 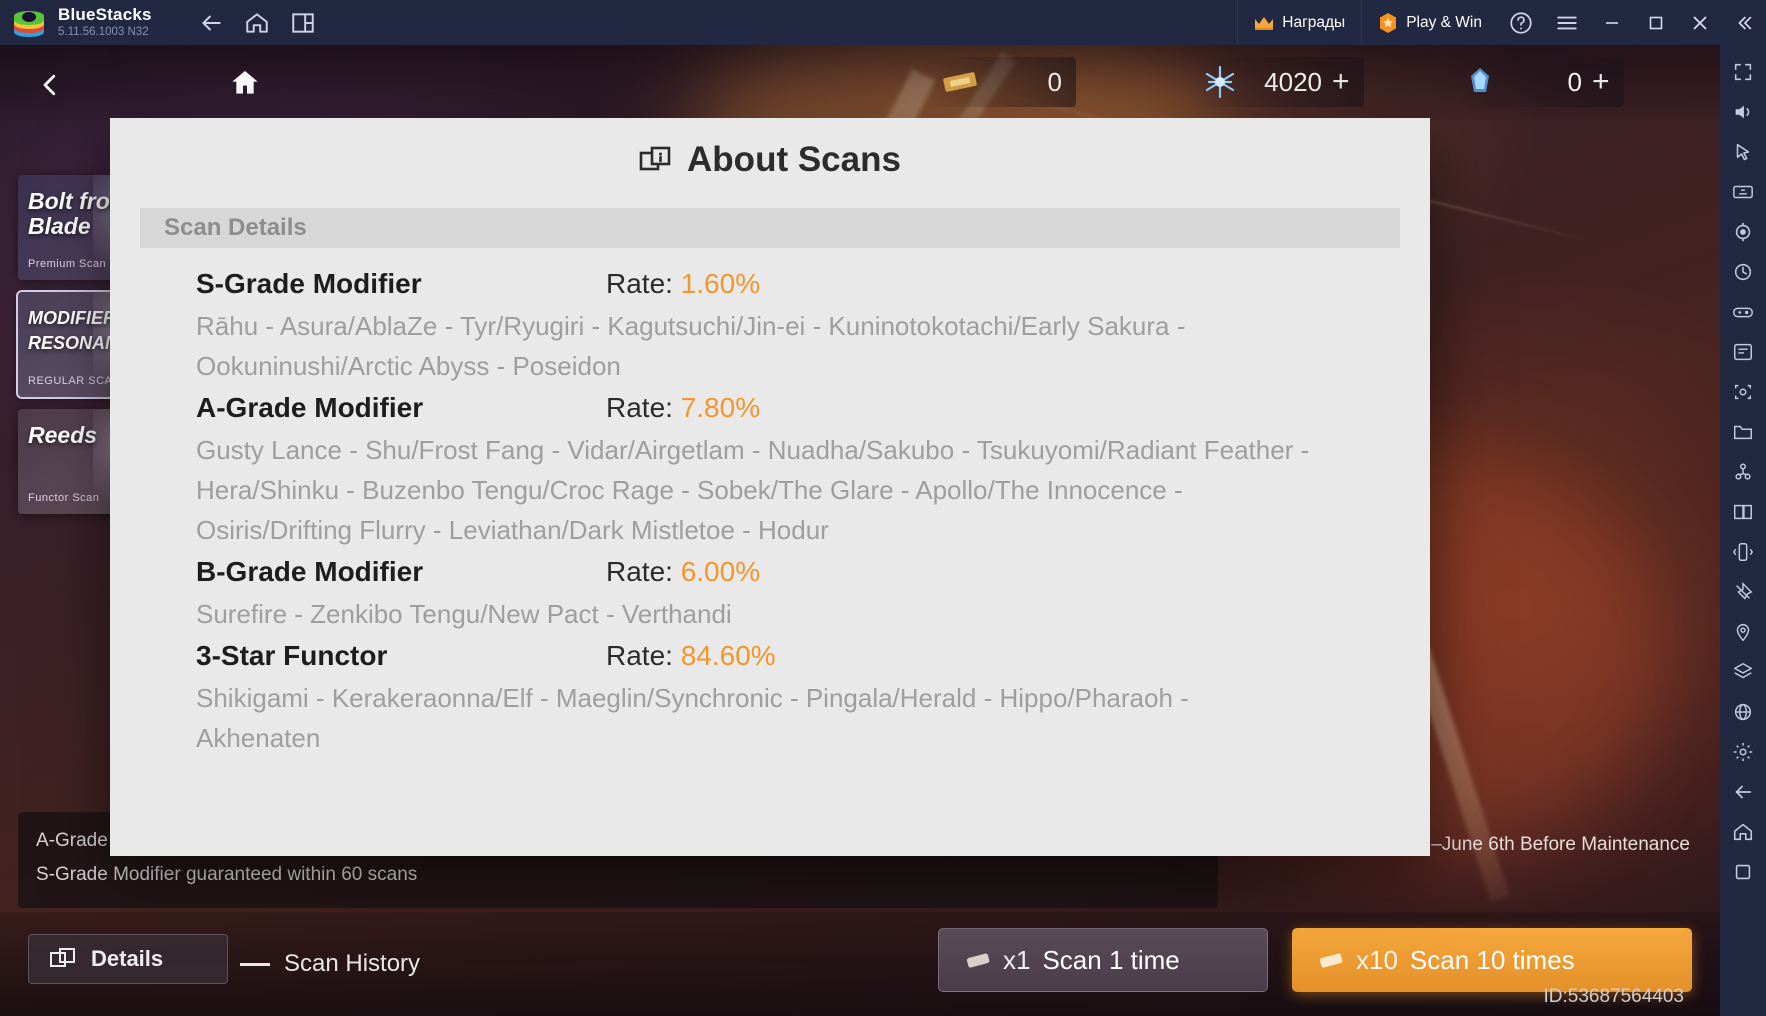 What do you see at coordinates (1743, 232) in the screenshot?
I see `location-icon` at bounding box center [1743, 232].